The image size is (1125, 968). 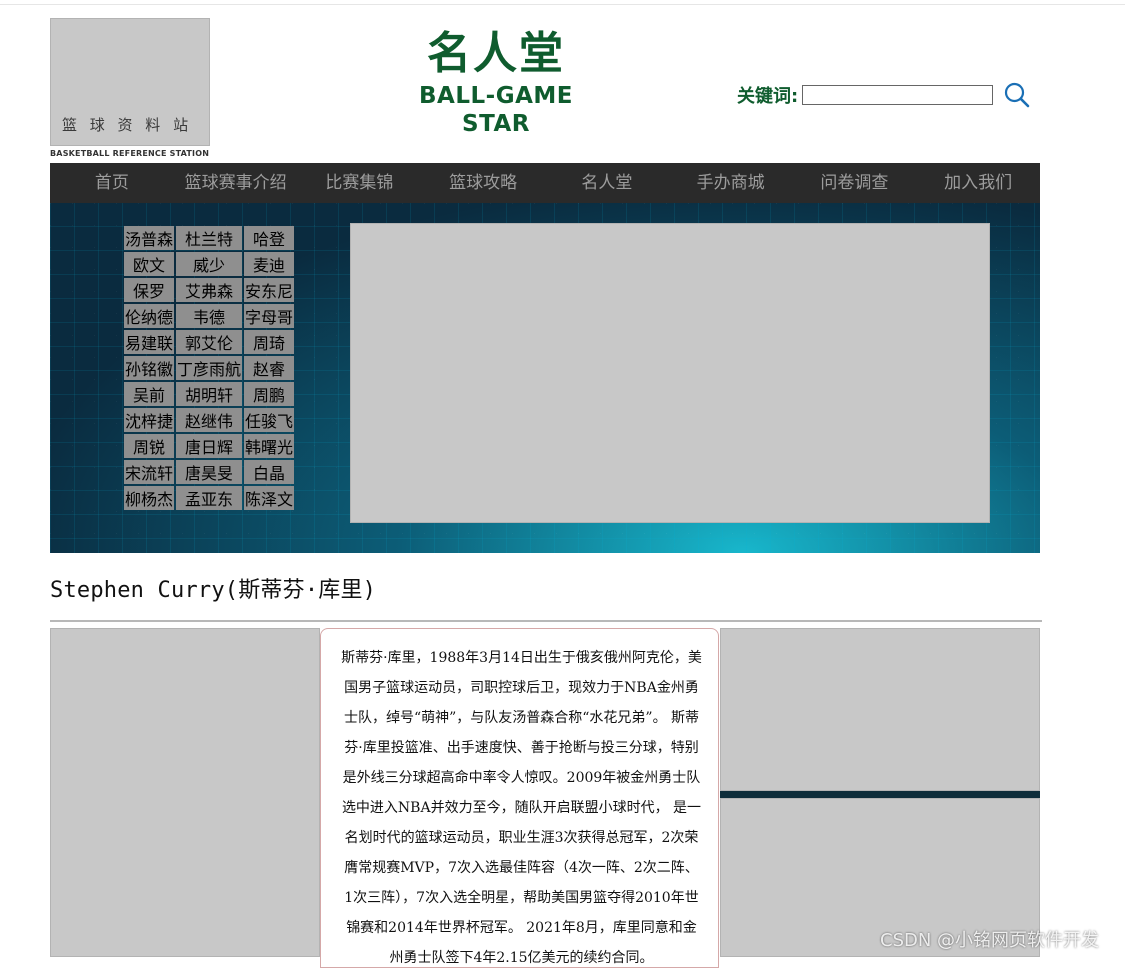 I want to click on player-link: 白晶, so click(x=269, y=472).